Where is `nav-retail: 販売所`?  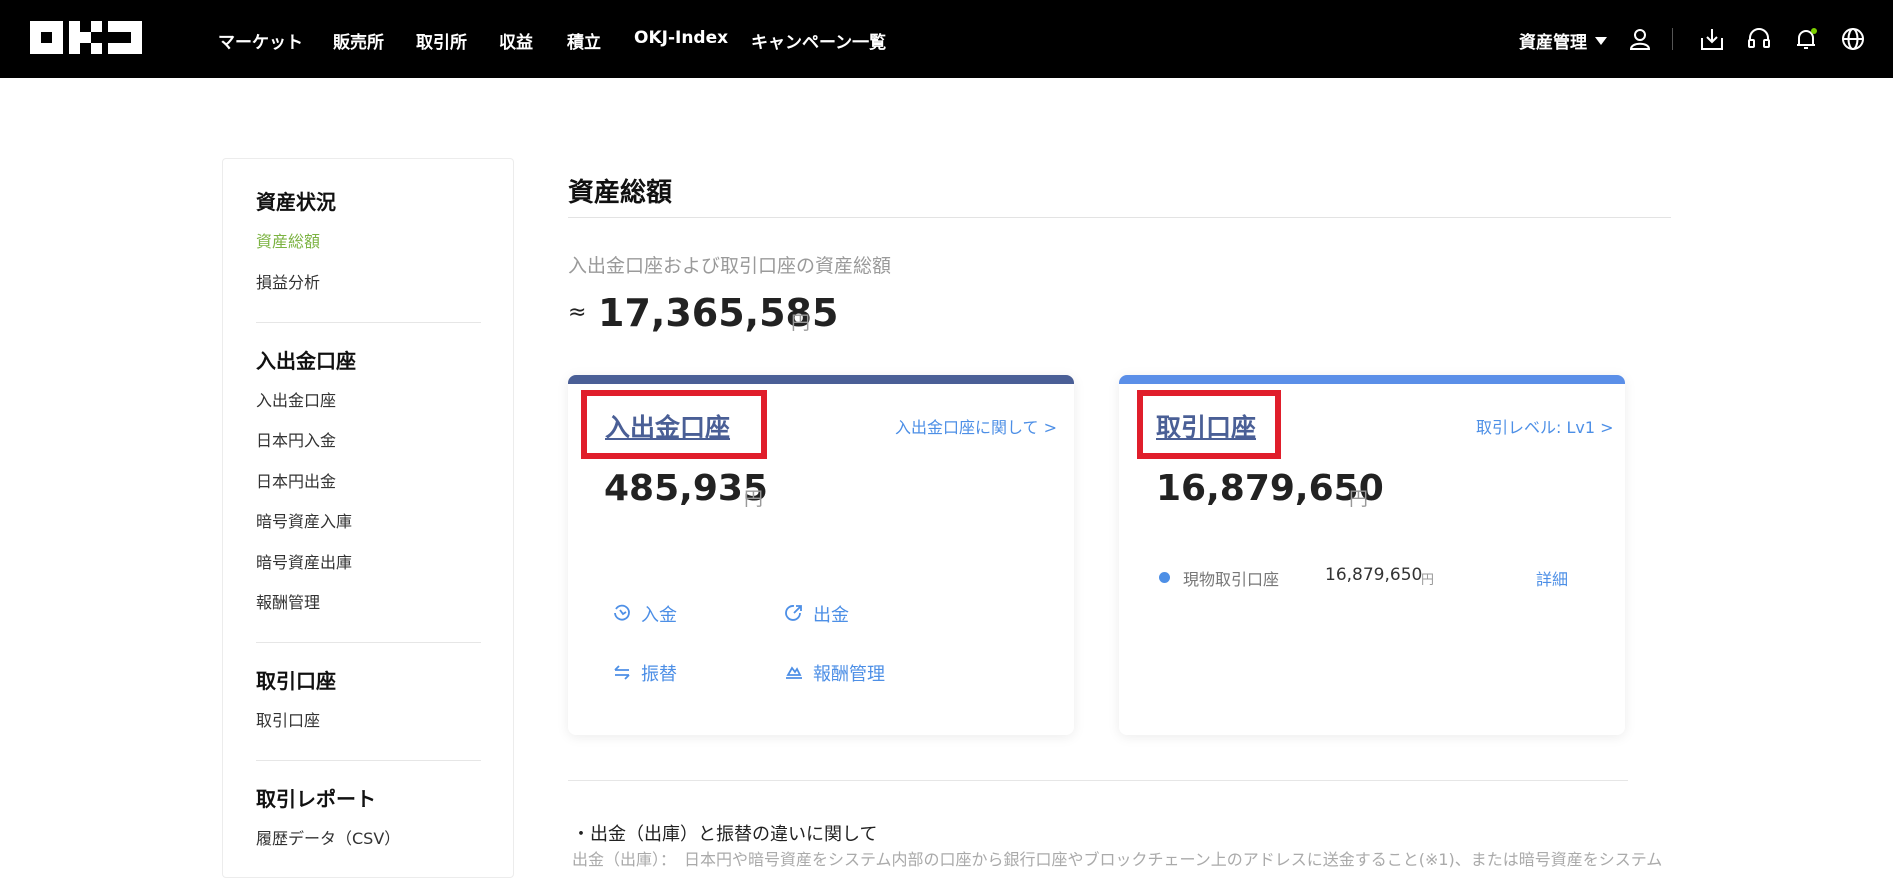 nav-retail: 販売所 is located at coordinates (358, 40).